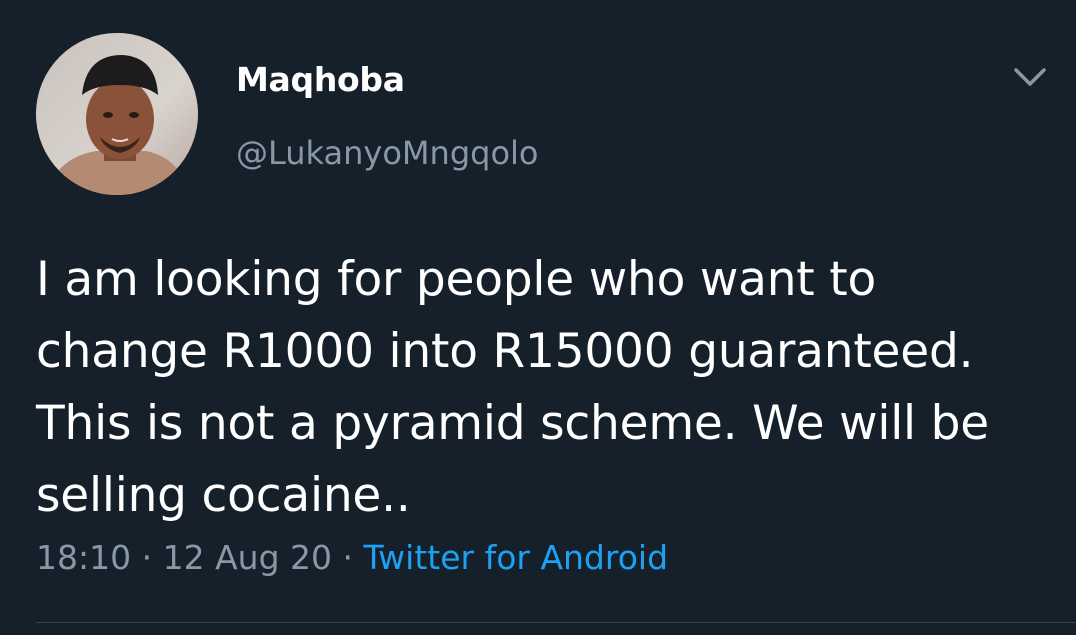 The height and width of the screenshot is (635, 1076). I want to click on user-handle: @LukanyoMngqolo, so click(387, 153).